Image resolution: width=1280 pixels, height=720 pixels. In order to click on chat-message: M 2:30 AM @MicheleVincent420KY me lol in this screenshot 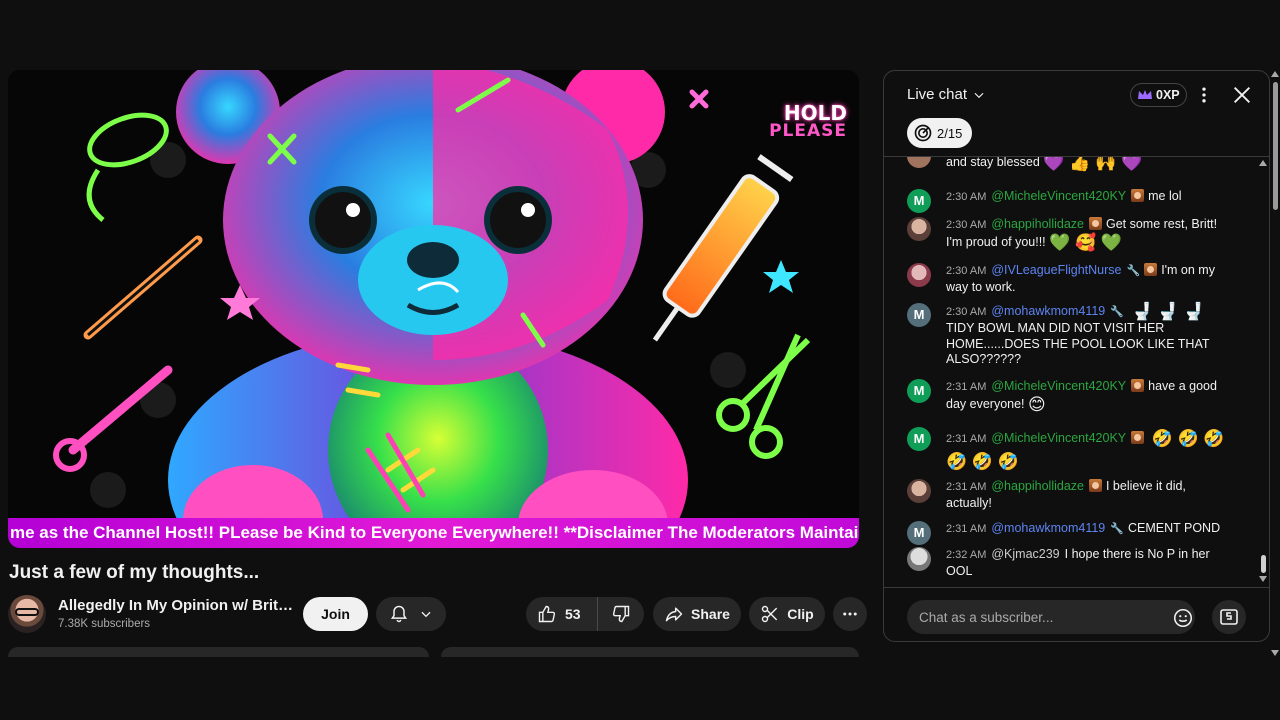, I will do `click(1067, 201)`.